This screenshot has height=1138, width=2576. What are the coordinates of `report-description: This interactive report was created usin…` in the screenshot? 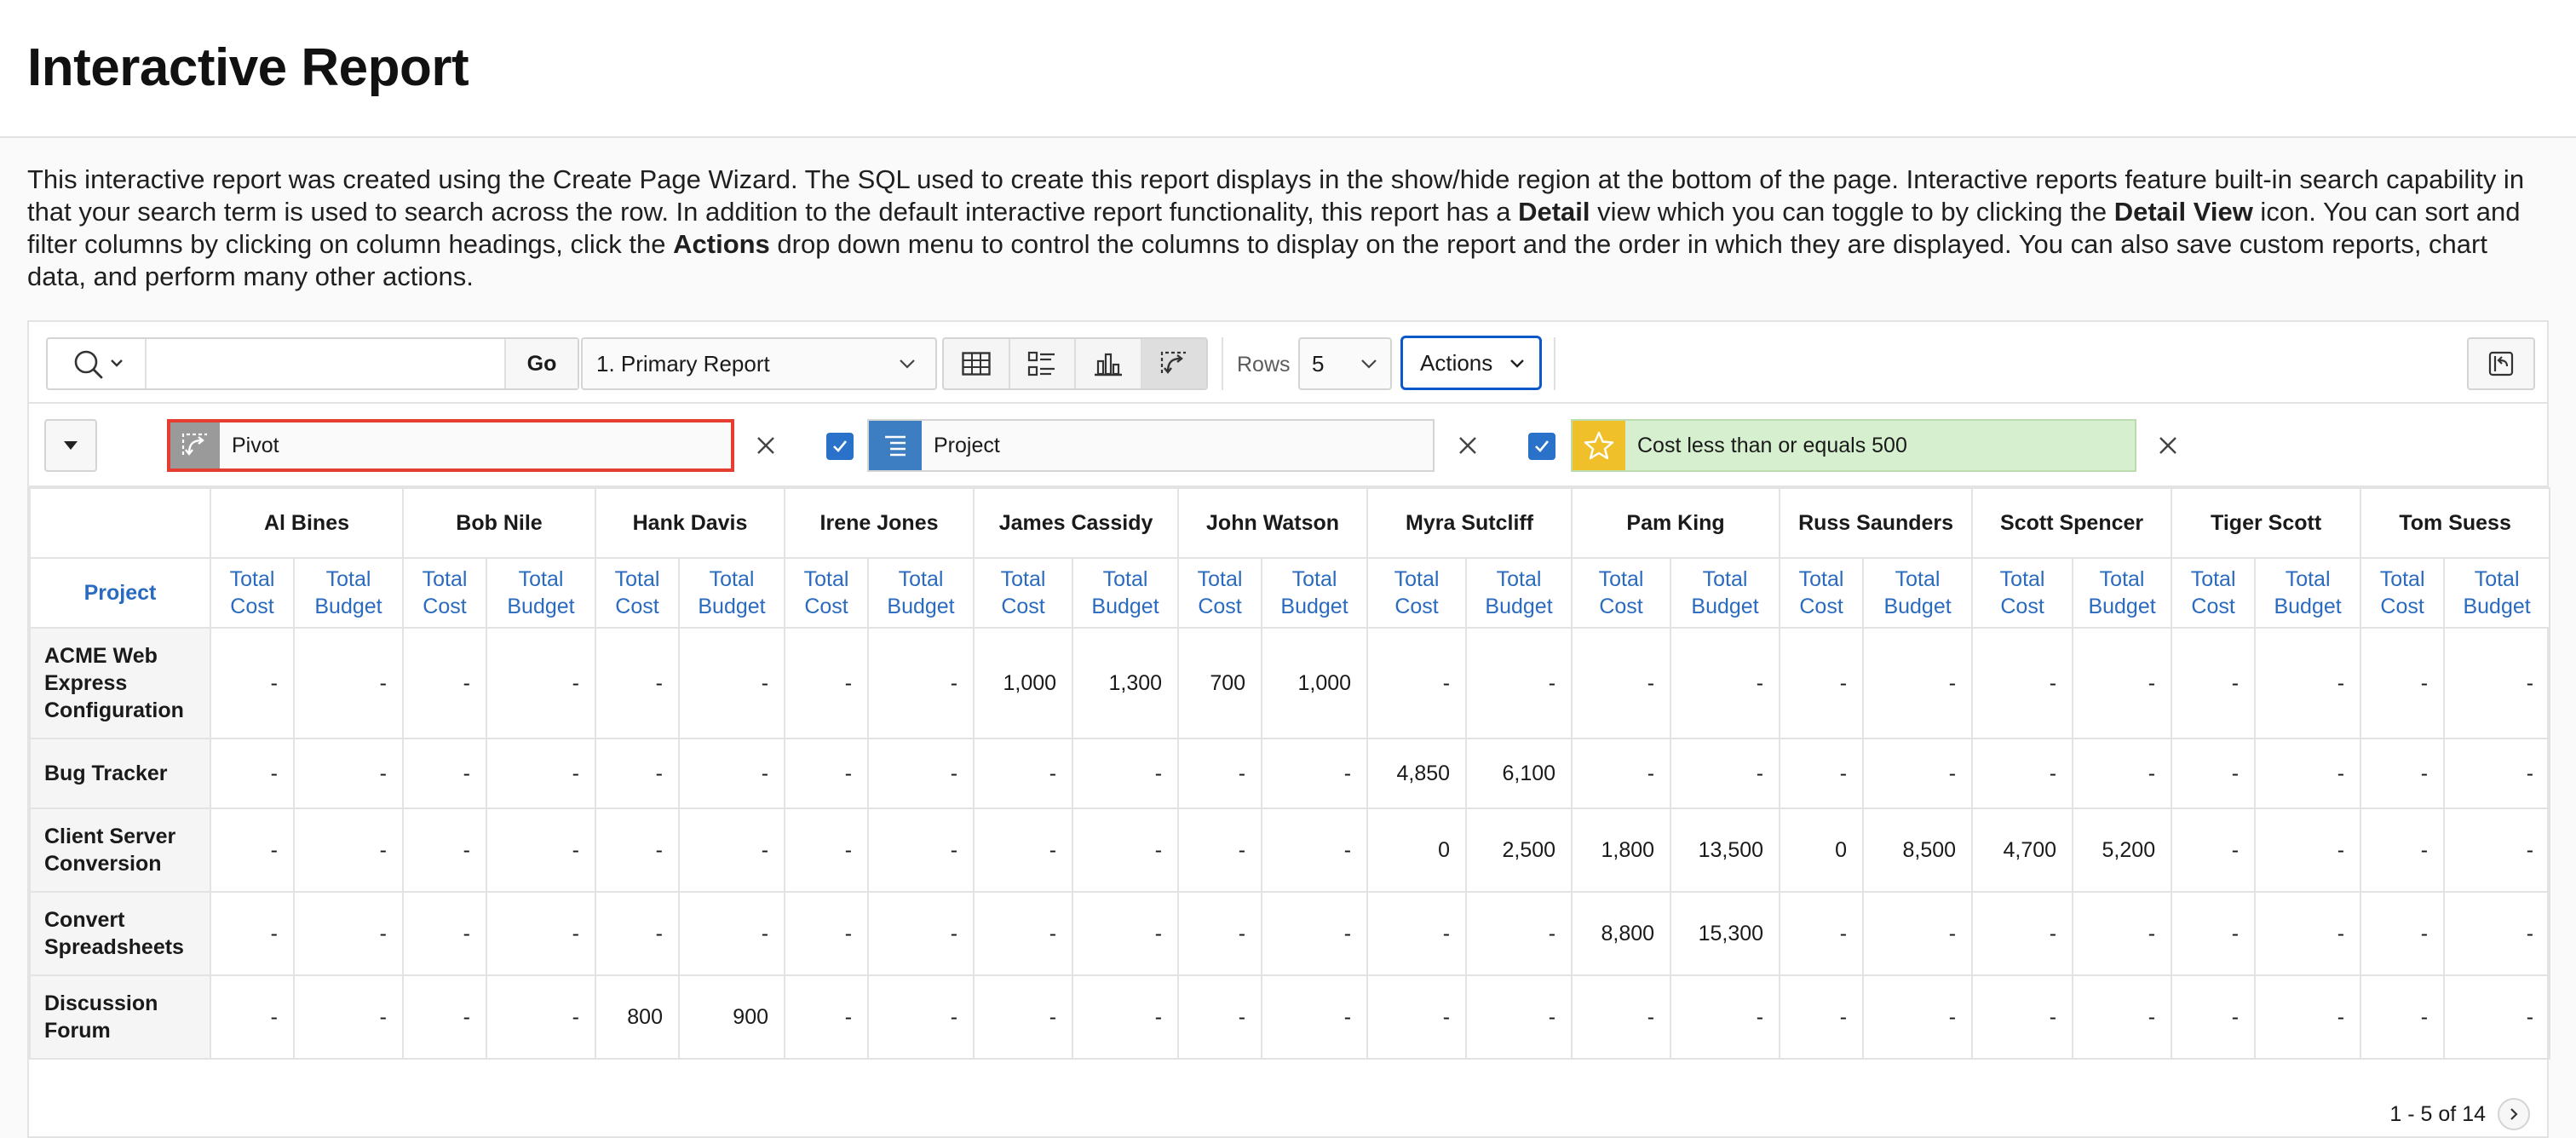 It's located at (1288, 228).